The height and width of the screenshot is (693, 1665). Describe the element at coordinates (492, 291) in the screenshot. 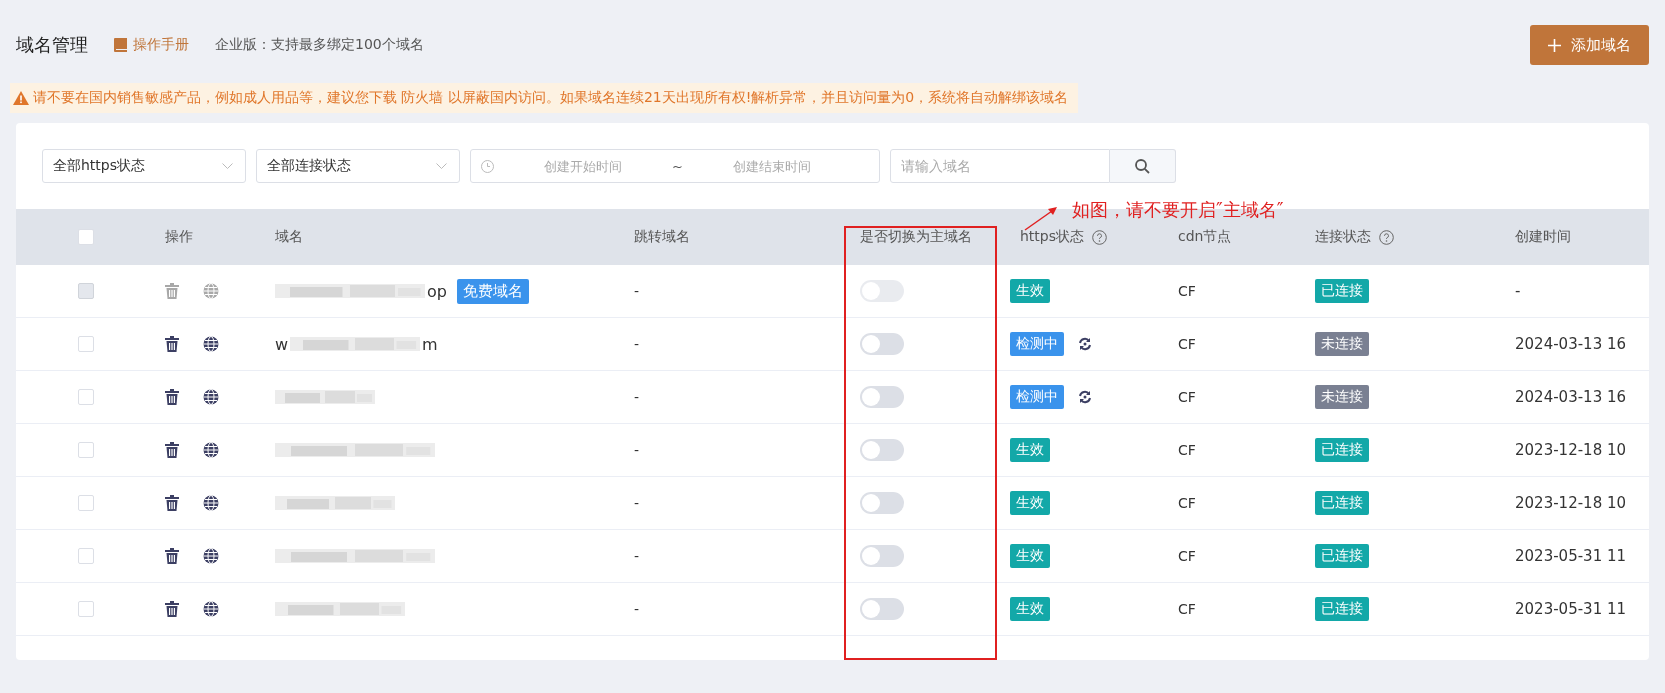

I see `free-domain-tag: 免费域名` at that location.